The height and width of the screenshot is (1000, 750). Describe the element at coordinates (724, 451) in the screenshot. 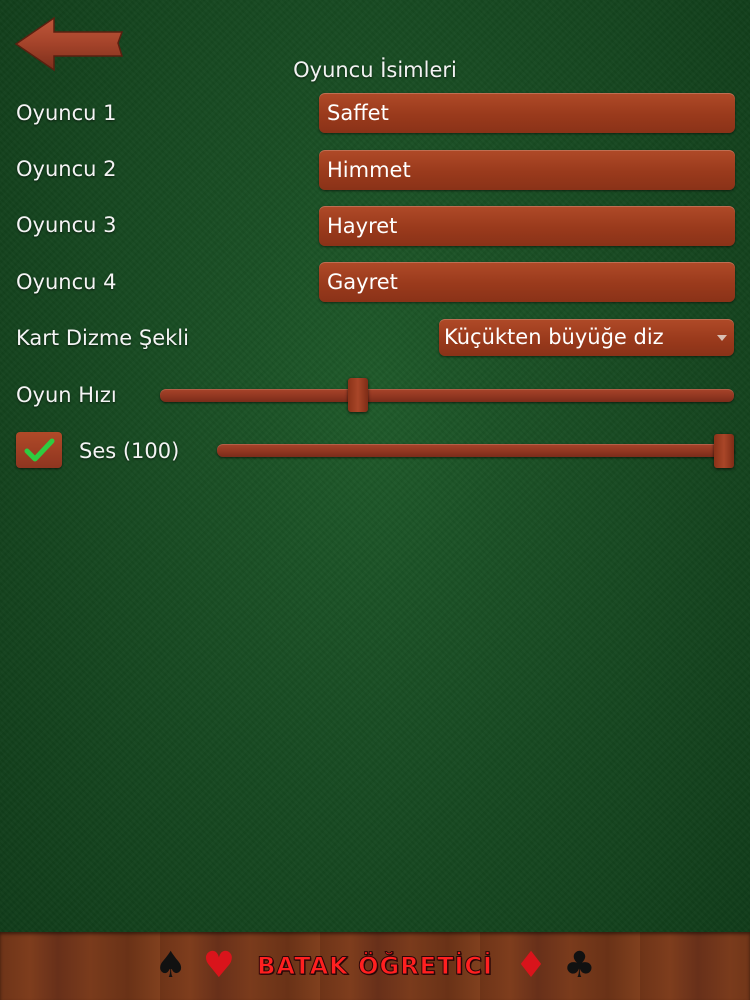

I see `sound-volume-slider-thumb` at that location.